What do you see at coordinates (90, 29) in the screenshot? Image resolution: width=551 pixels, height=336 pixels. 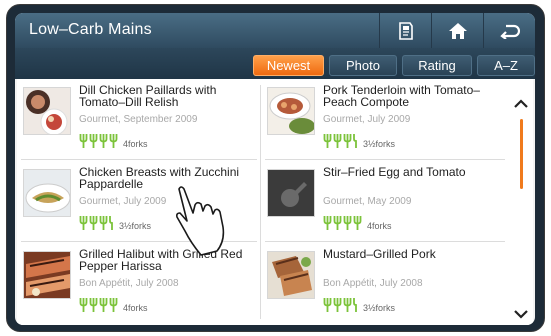 I see `page-title: Low–Carb Mains` at bounding box center [90, 29].